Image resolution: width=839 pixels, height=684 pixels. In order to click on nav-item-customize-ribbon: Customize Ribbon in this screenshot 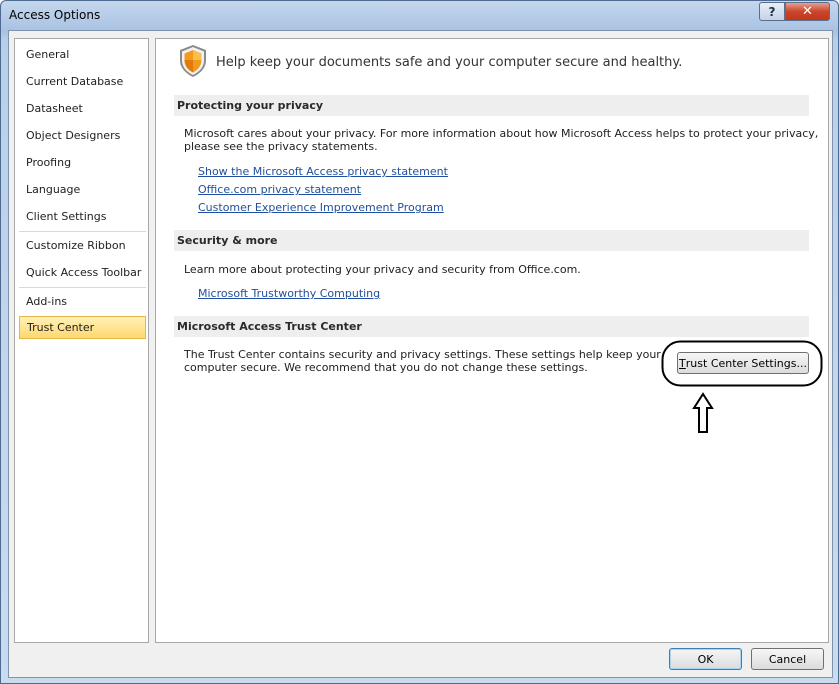, I will do `click(82, 245)`.